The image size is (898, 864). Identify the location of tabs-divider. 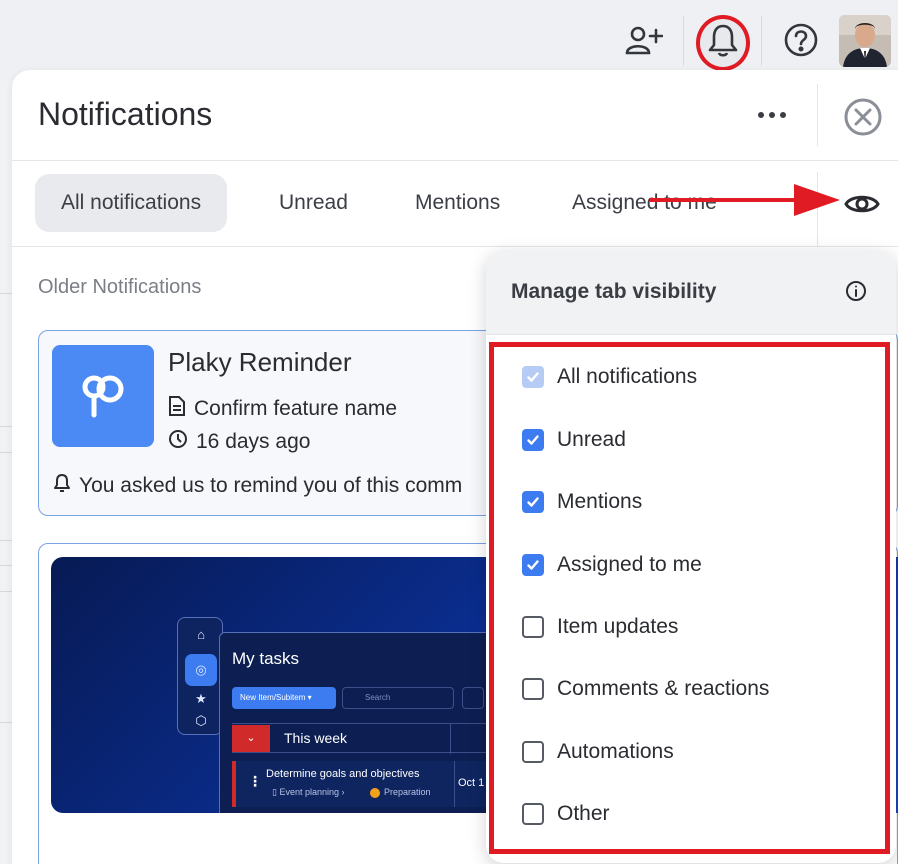
(455, 246).